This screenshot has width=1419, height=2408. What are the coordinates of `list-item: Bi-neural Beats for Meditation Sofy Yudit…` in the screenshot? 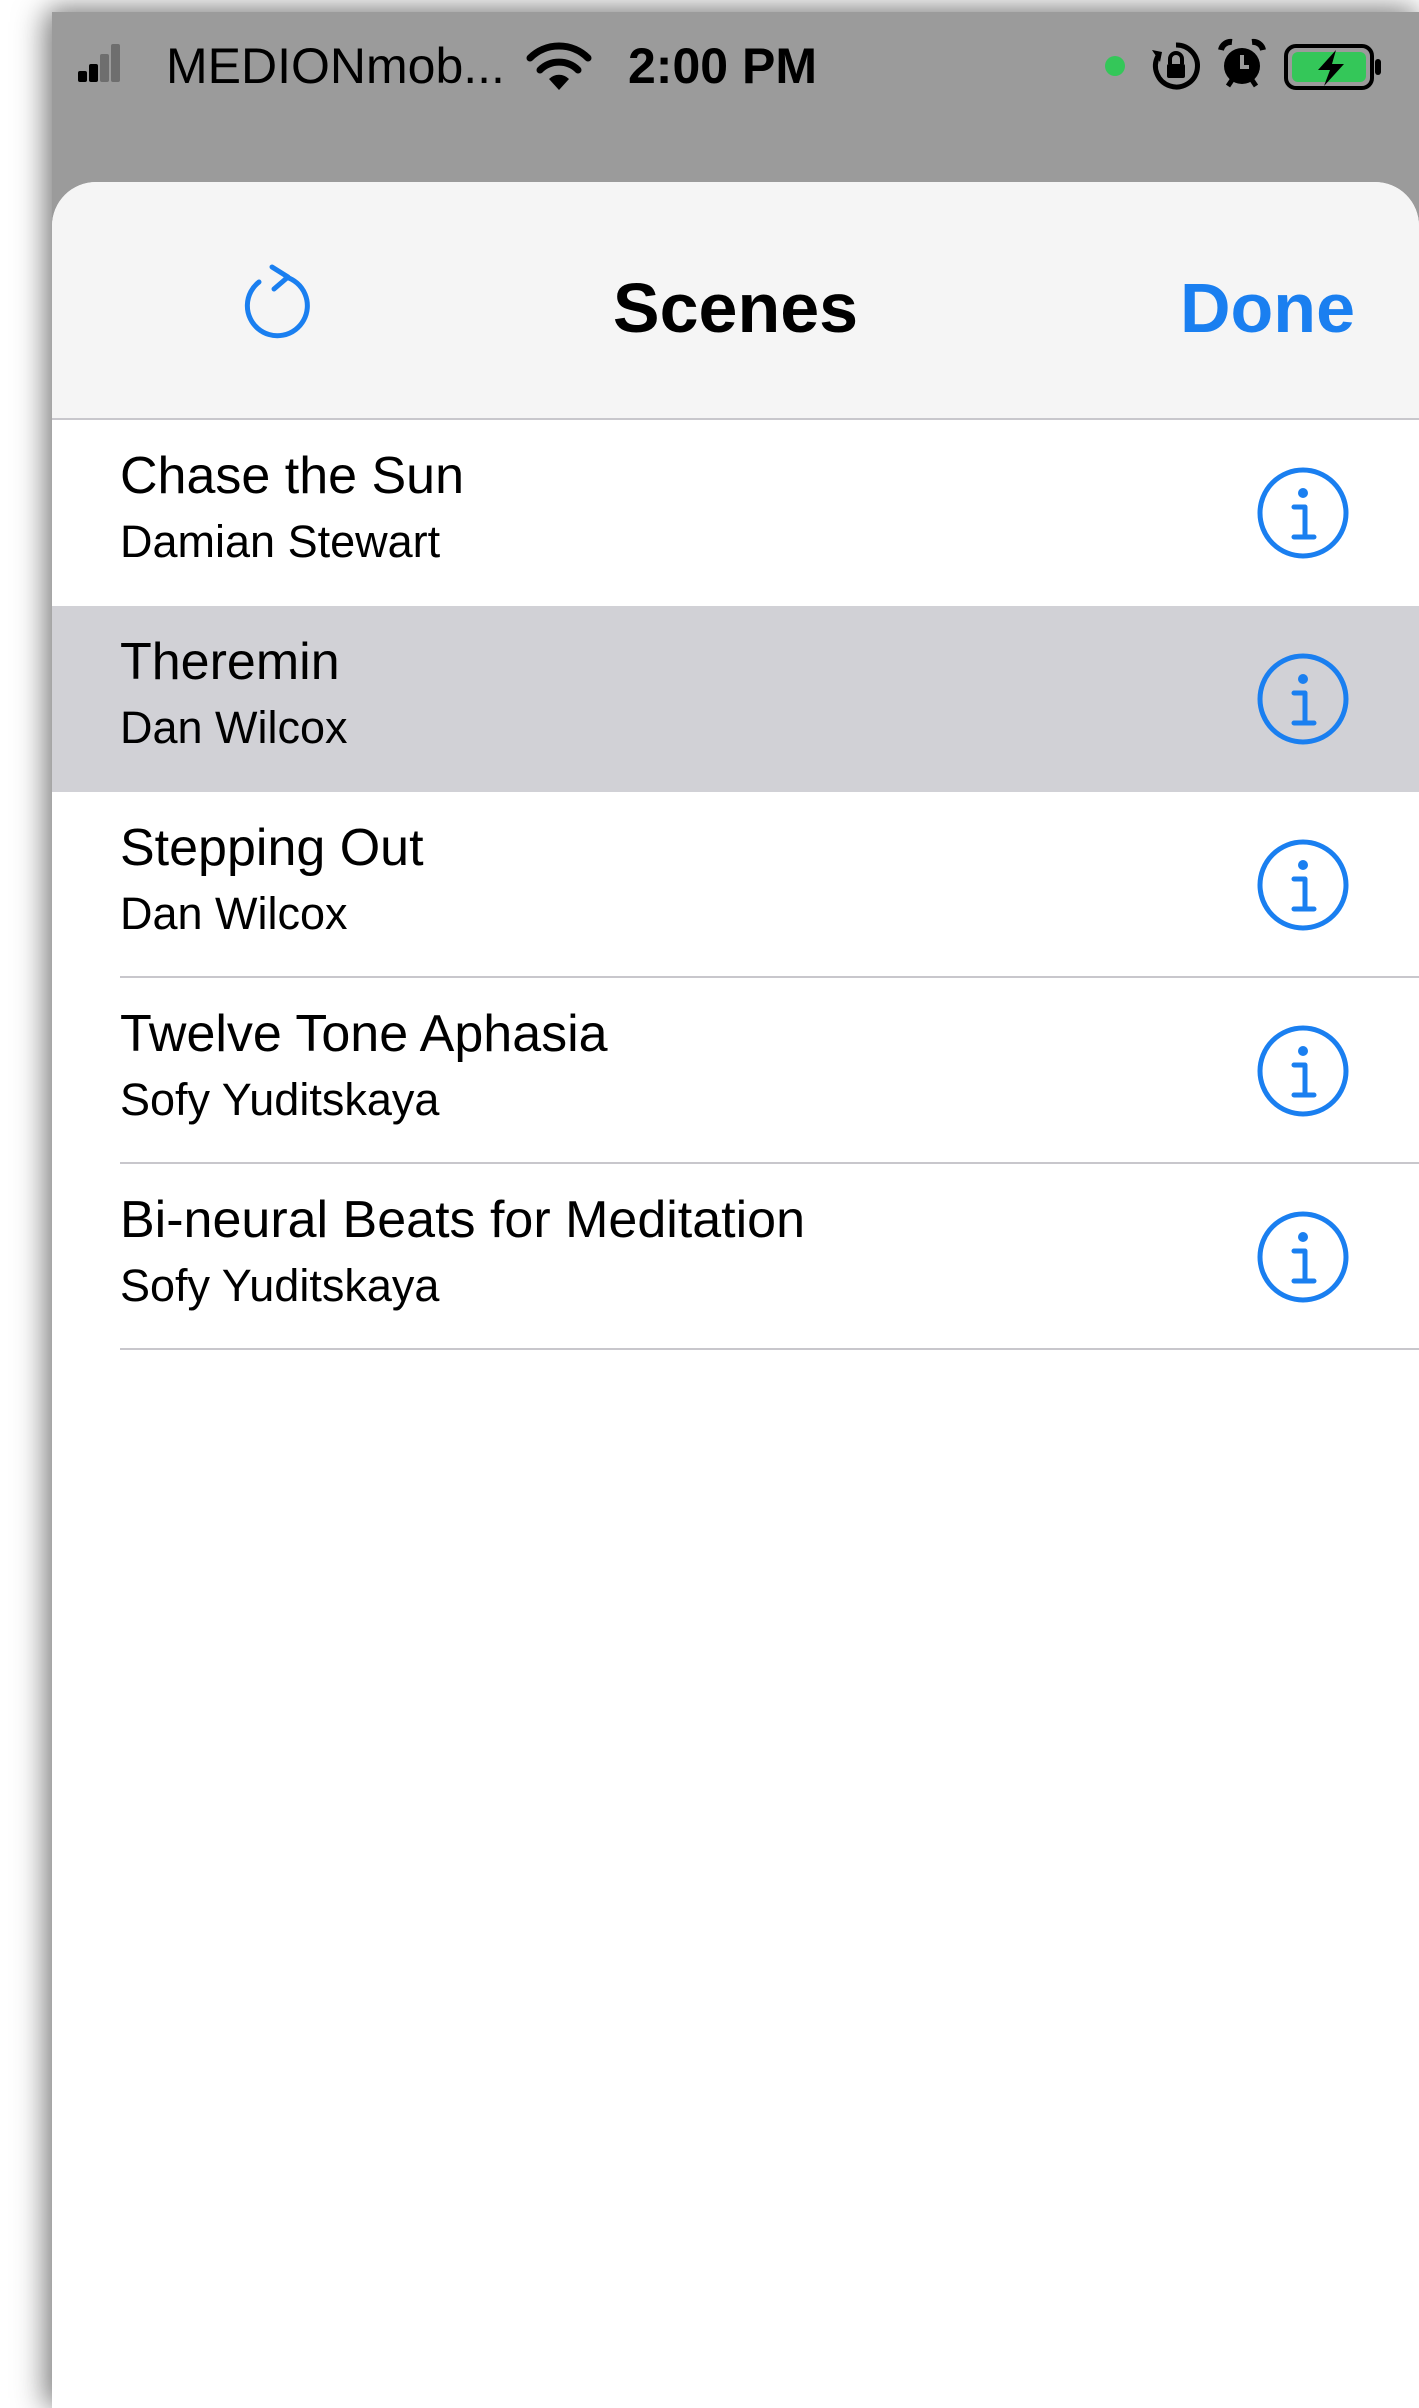 It's located at (735, 1257).